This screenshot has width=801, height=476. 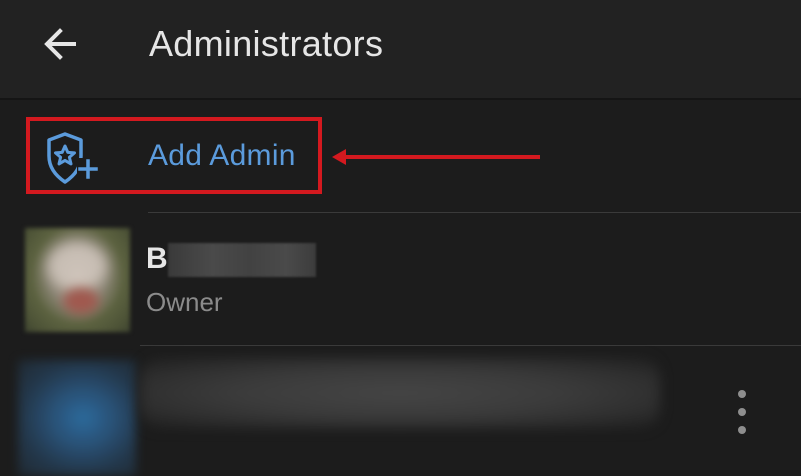 I want to click on arrow-left-icon, so click(x=60, y=44).